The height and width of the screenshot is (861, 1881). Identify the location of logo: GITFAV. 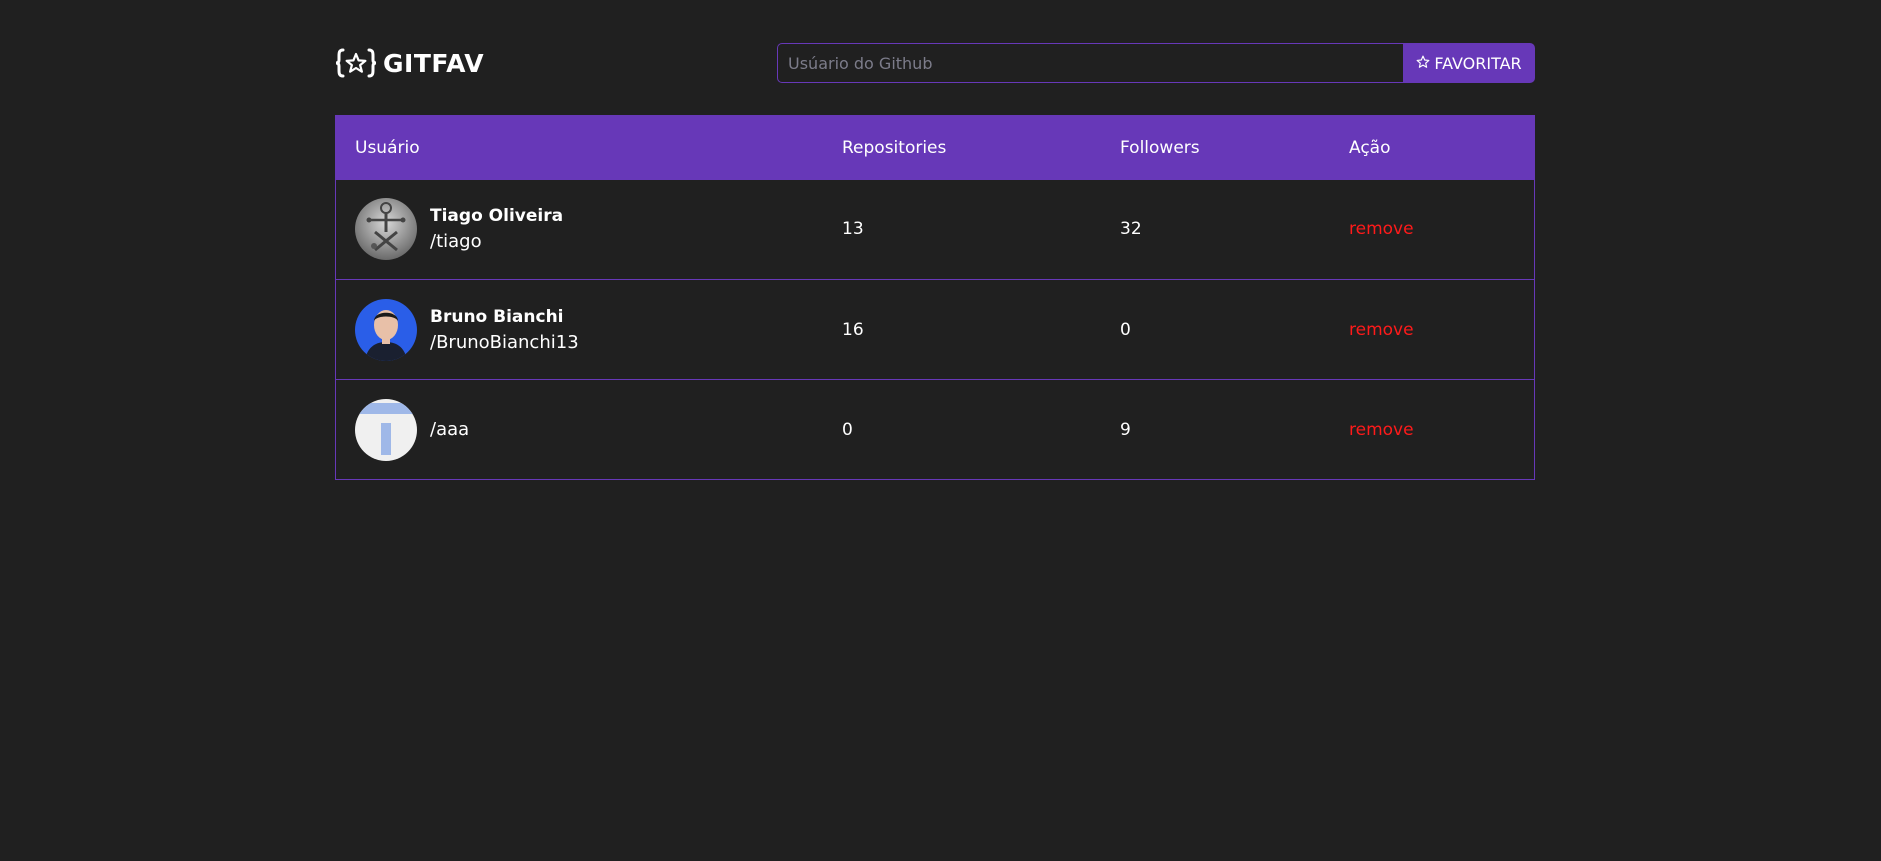
(409, 63).